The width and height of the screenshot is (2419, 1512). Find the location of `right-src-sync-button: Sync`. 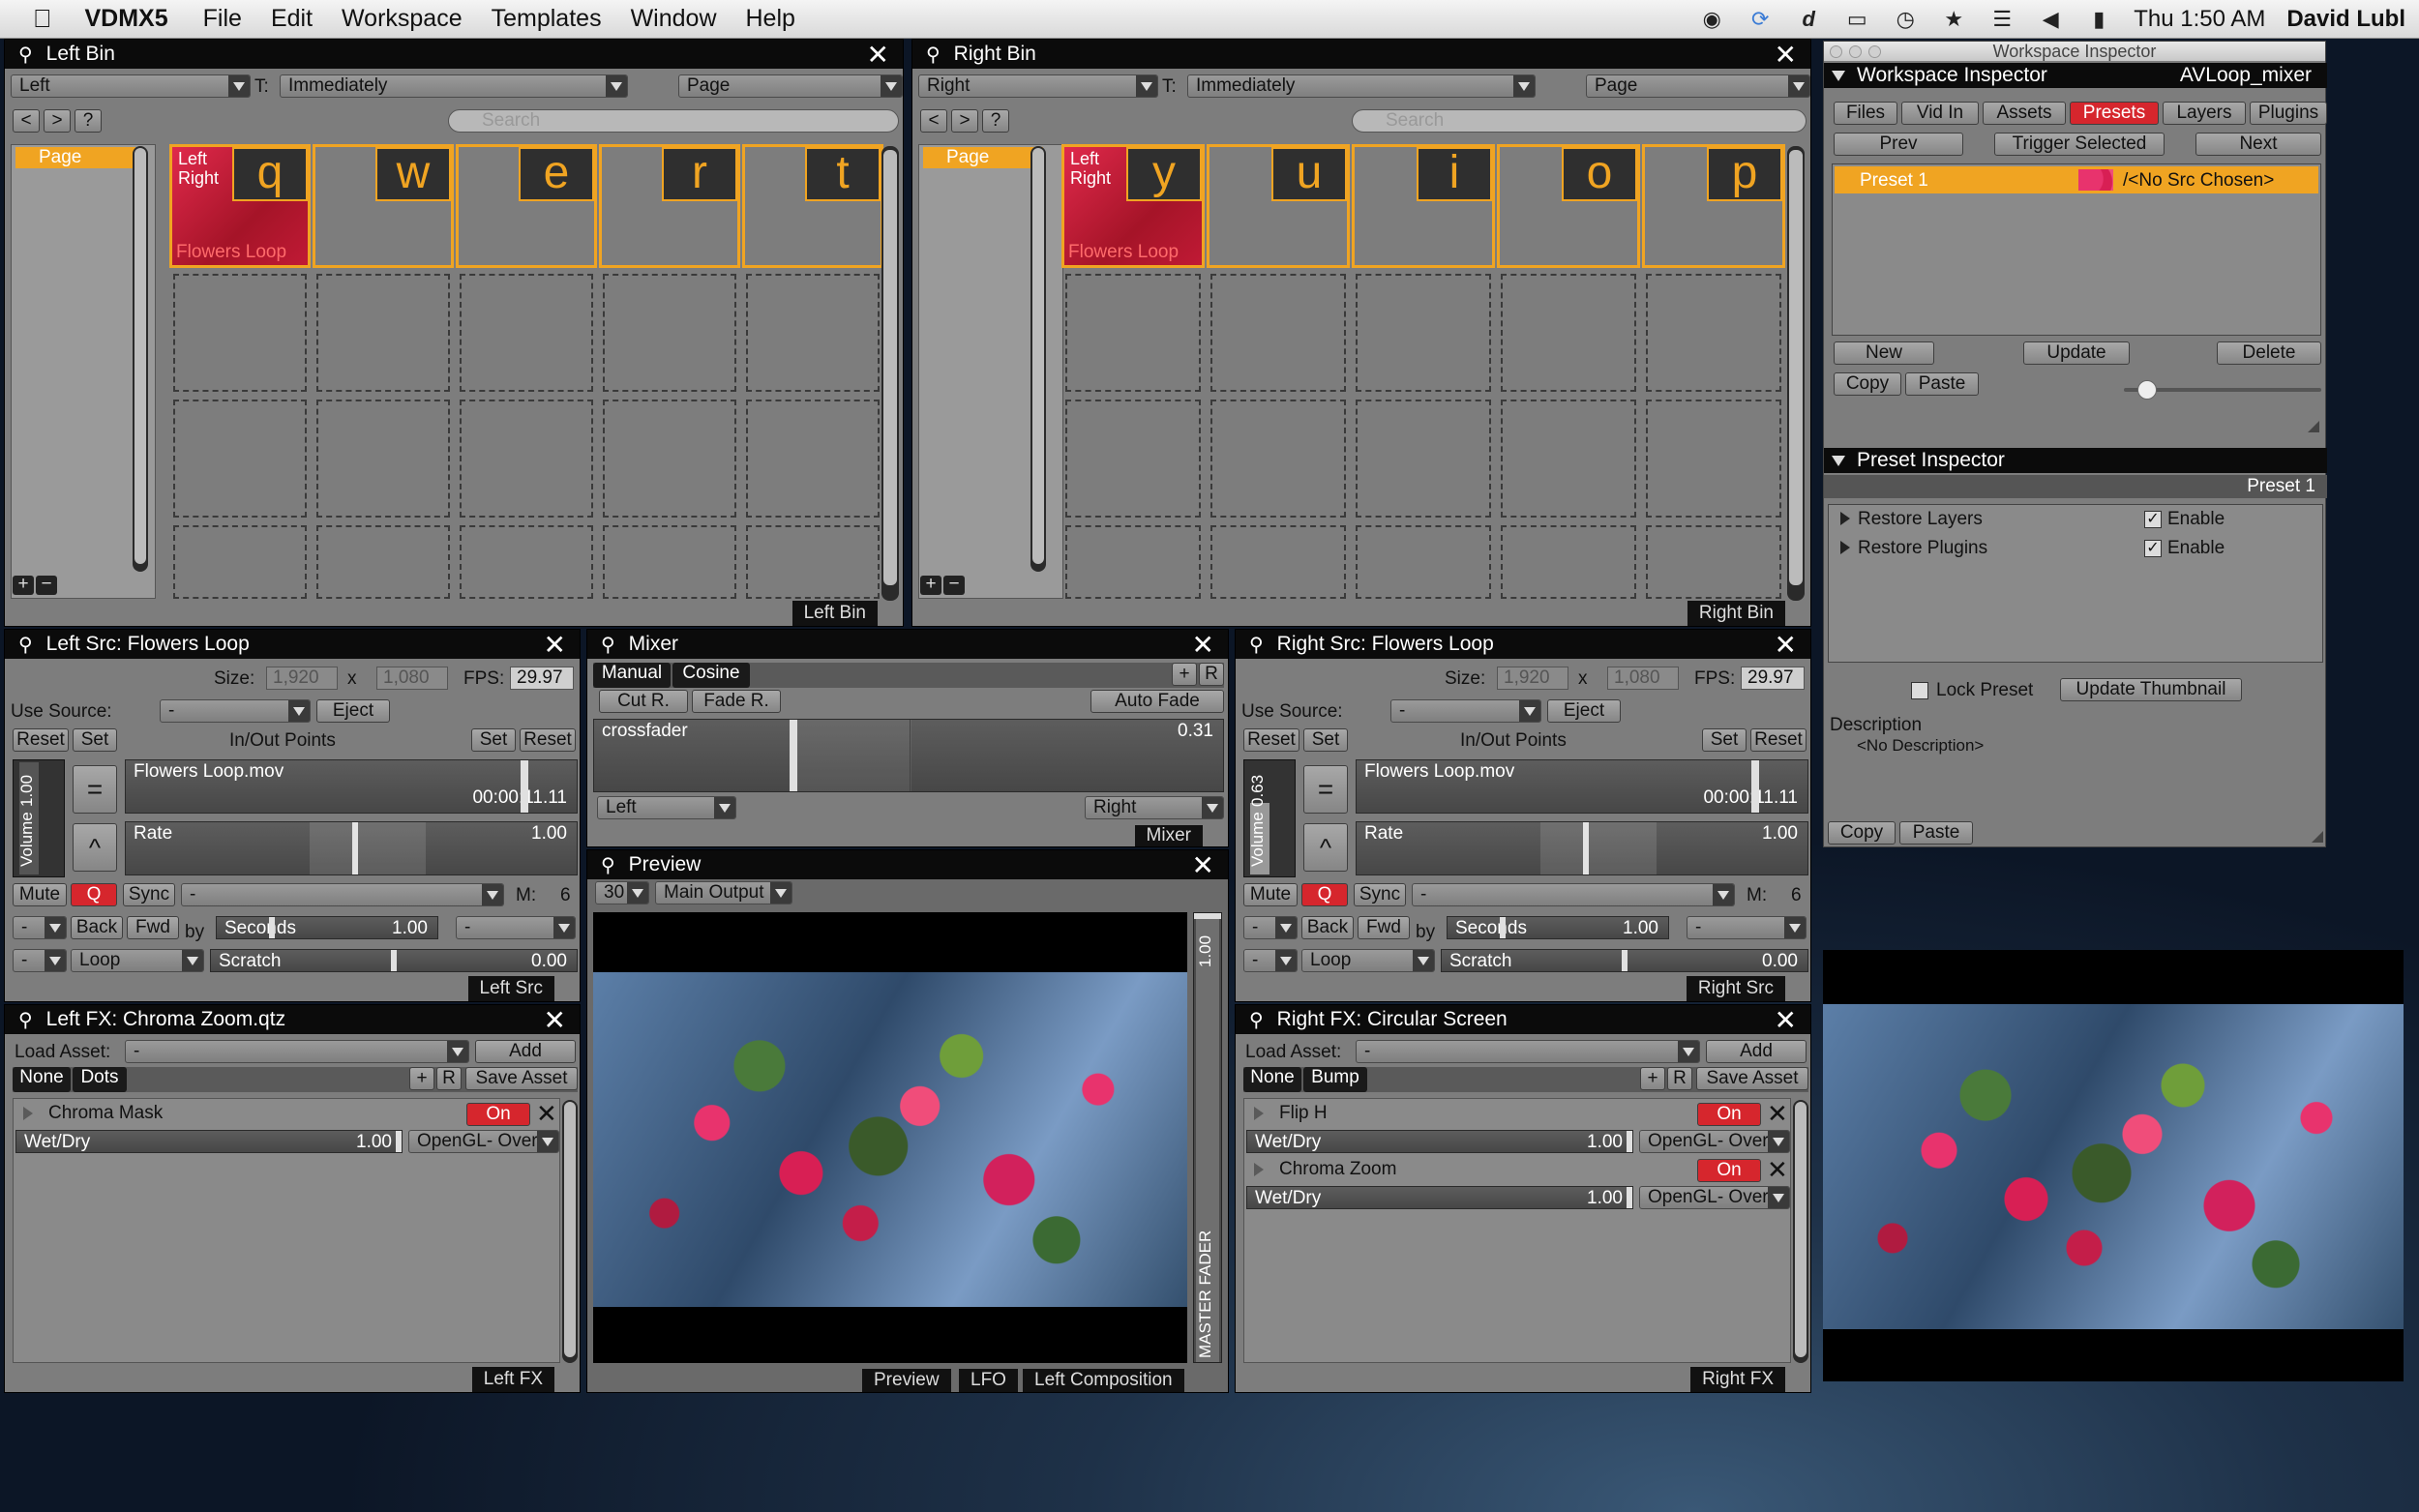

right-src-sync-button: Sync is located at coordinates (1380, 895).